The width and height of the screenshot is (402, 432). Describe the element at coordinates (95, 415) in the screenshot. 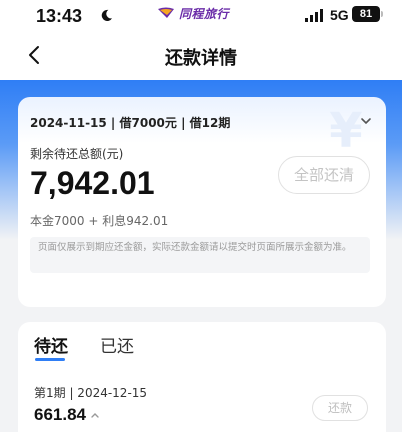

I see `chevron-up-icon` at that location.